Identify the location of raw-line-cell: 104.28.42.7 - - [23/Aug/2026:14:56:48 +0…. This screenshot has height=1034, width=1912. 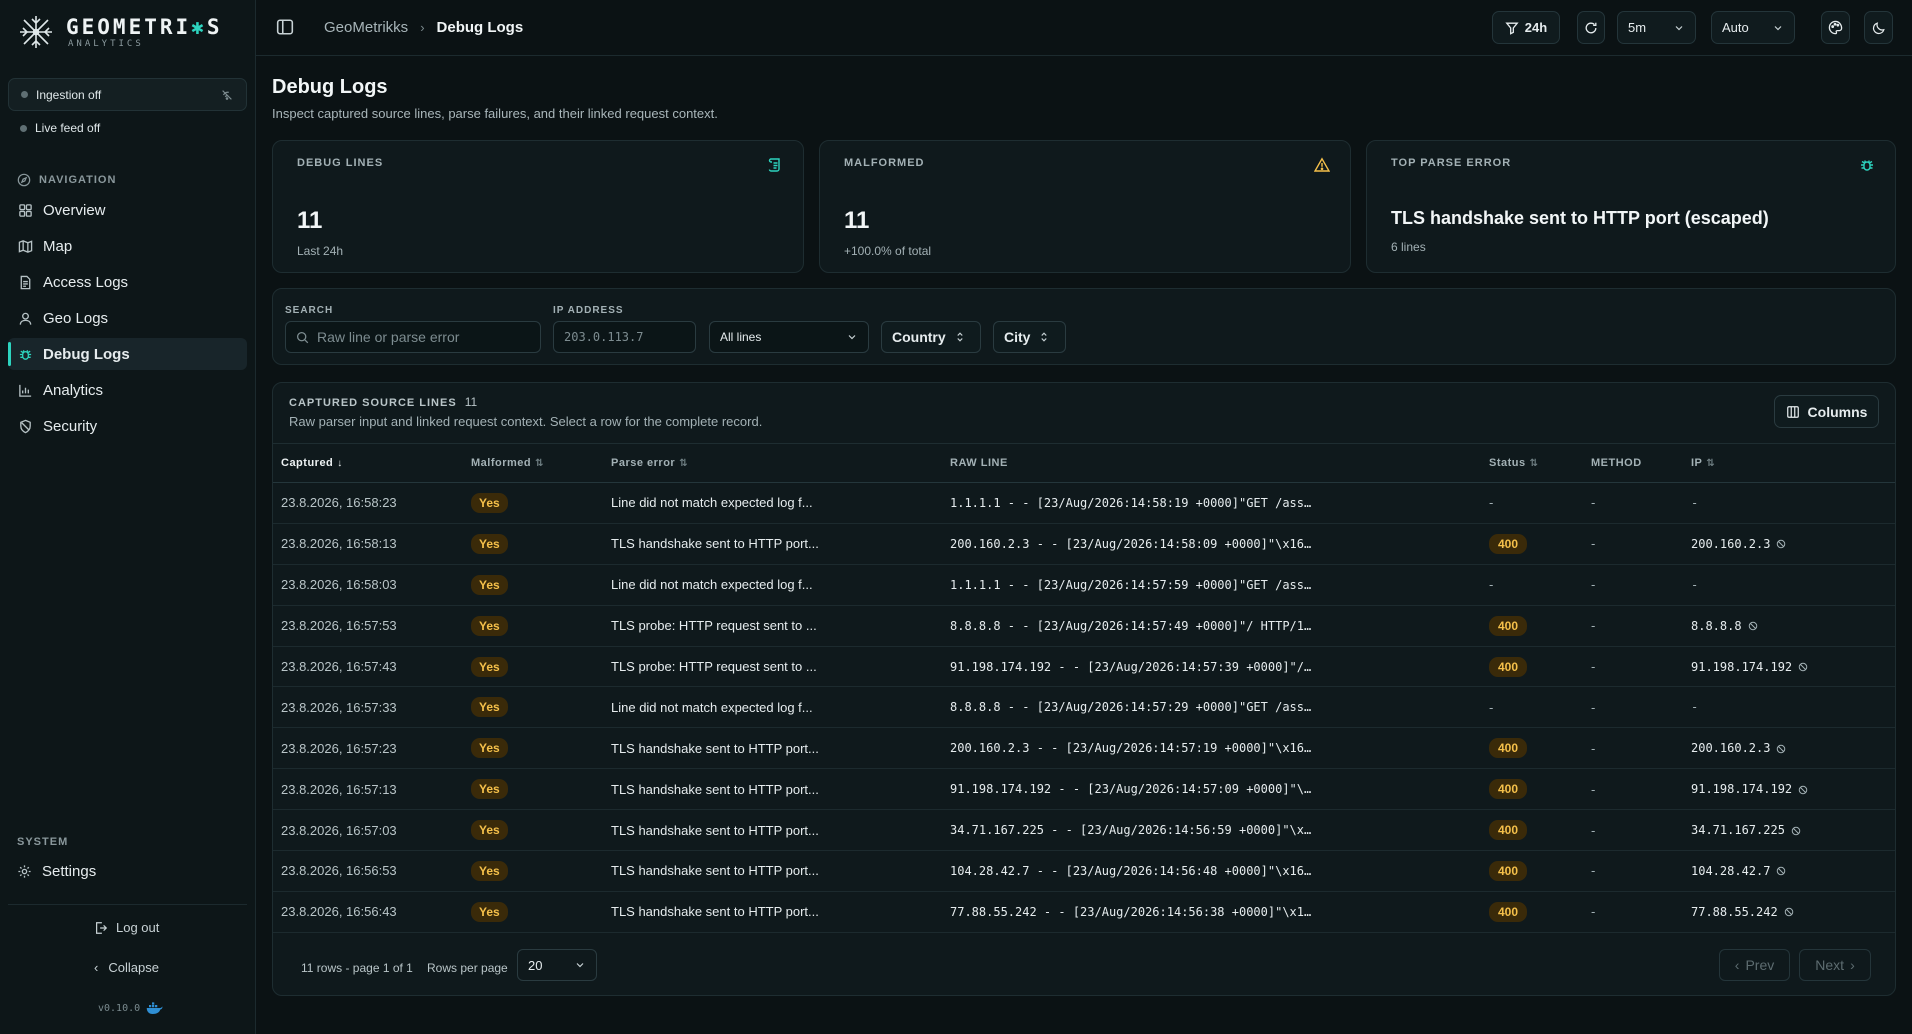
(1131, 870).